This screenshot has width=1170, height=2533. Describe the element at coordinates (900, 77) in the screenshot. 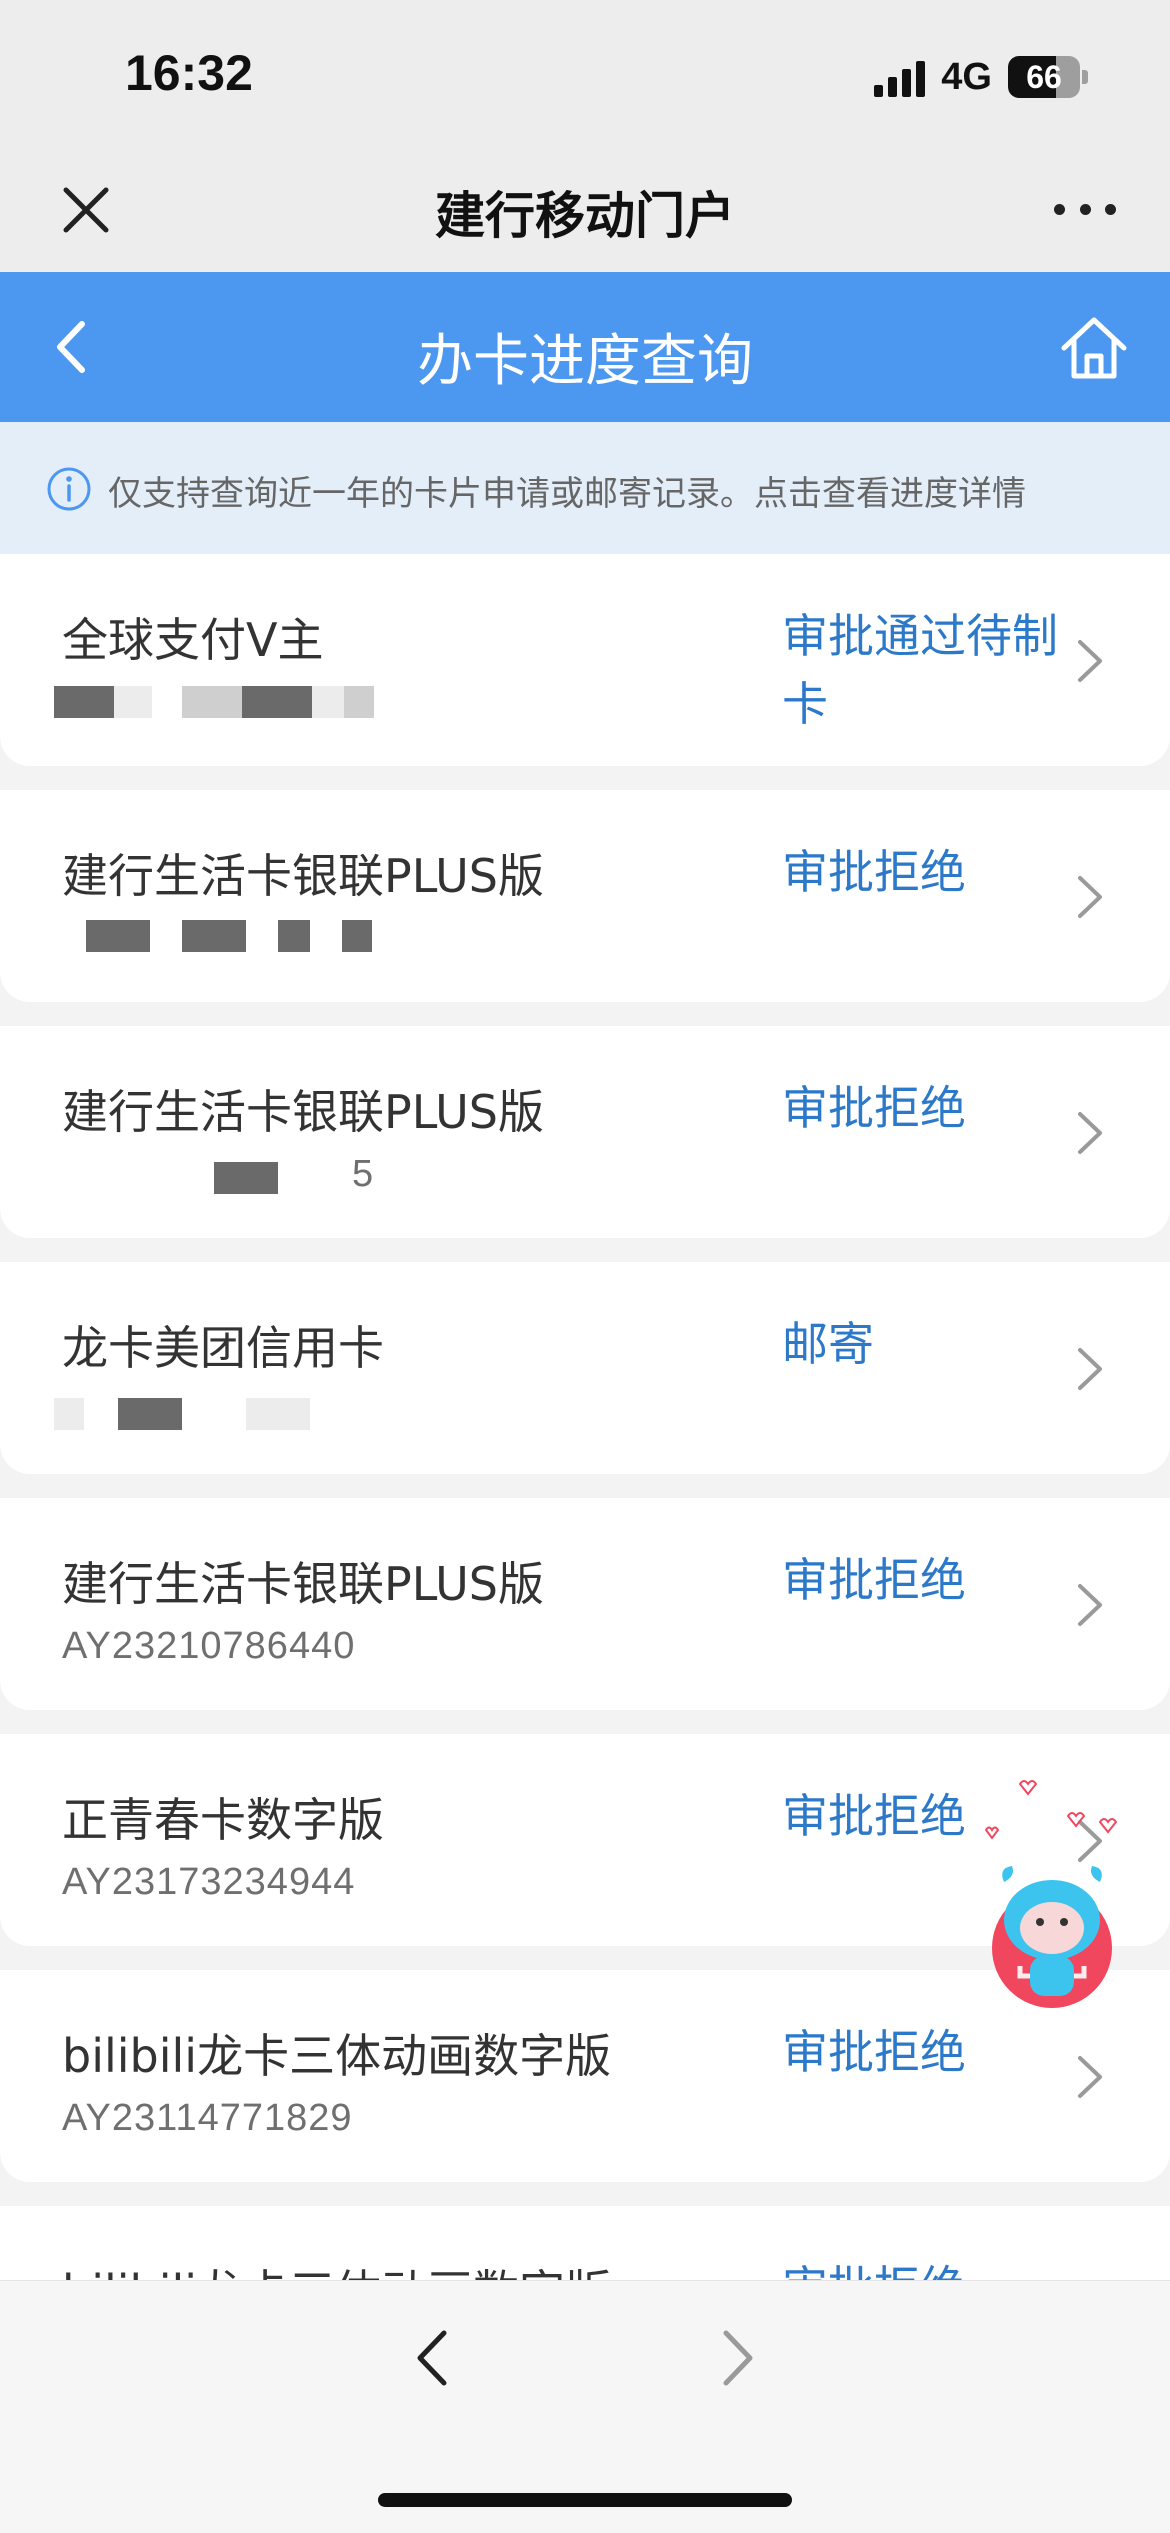

I see `signal-icon` at that location.